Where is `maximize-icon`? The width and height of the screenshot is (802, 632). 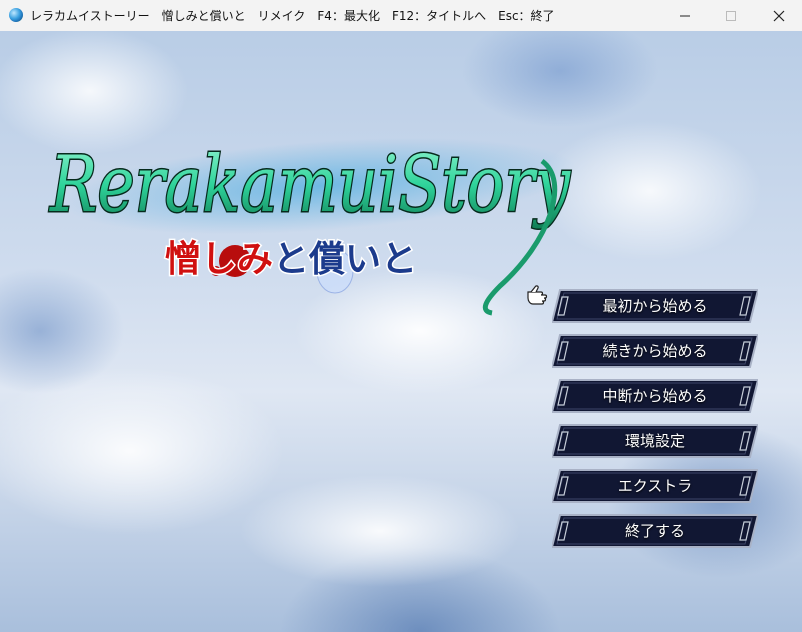 maximize-icon is located at coordinates (731, 15).